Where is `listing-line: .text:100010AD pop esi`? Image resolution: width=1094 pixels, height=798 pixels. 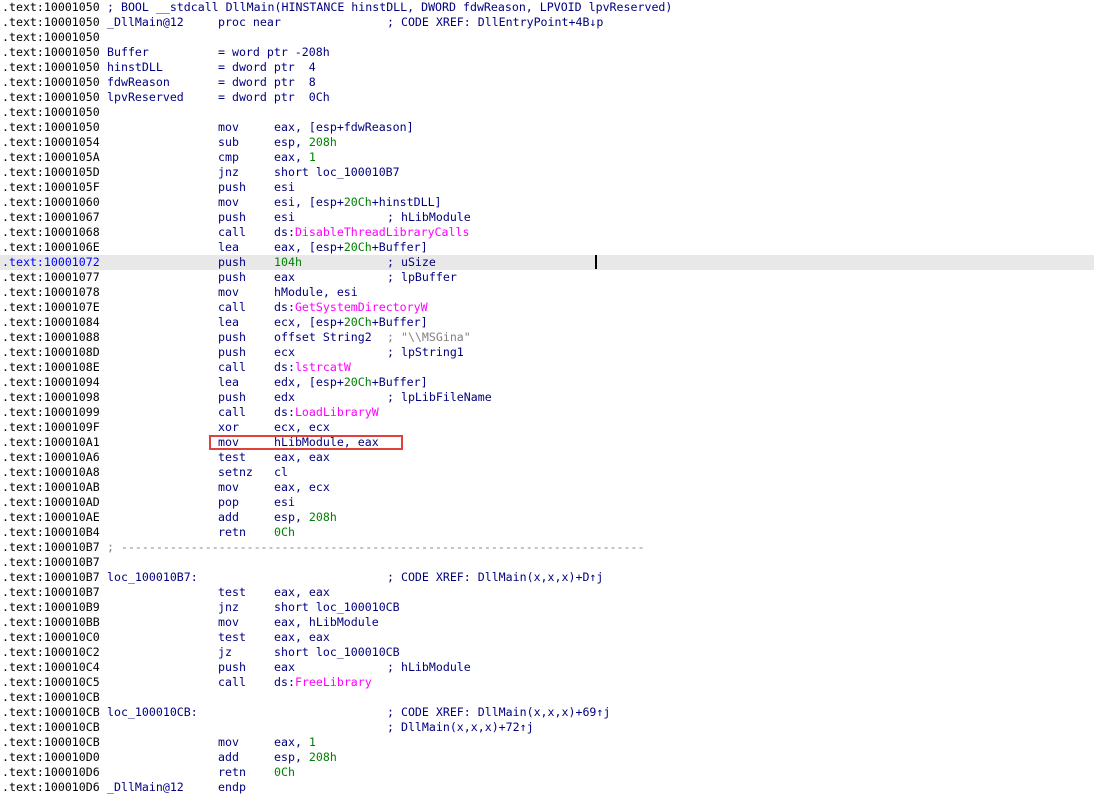 listing-line: .text:100010AD pop esi is located at coordinates (547, 502).